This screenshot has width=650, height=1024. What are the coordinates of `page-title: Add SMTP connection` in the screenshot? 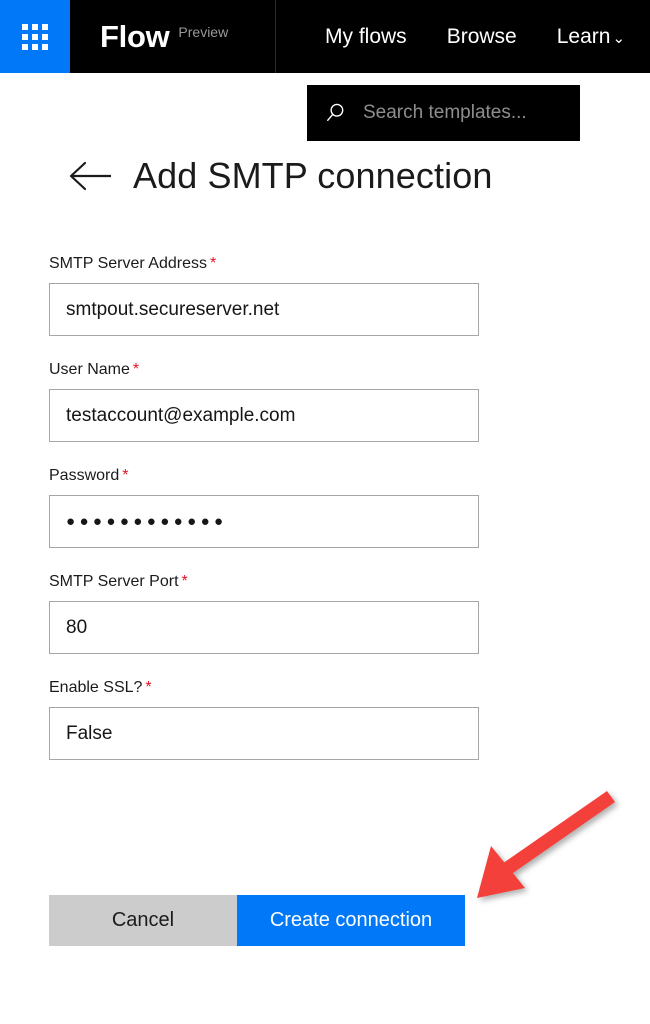 It's located at (313, 175).